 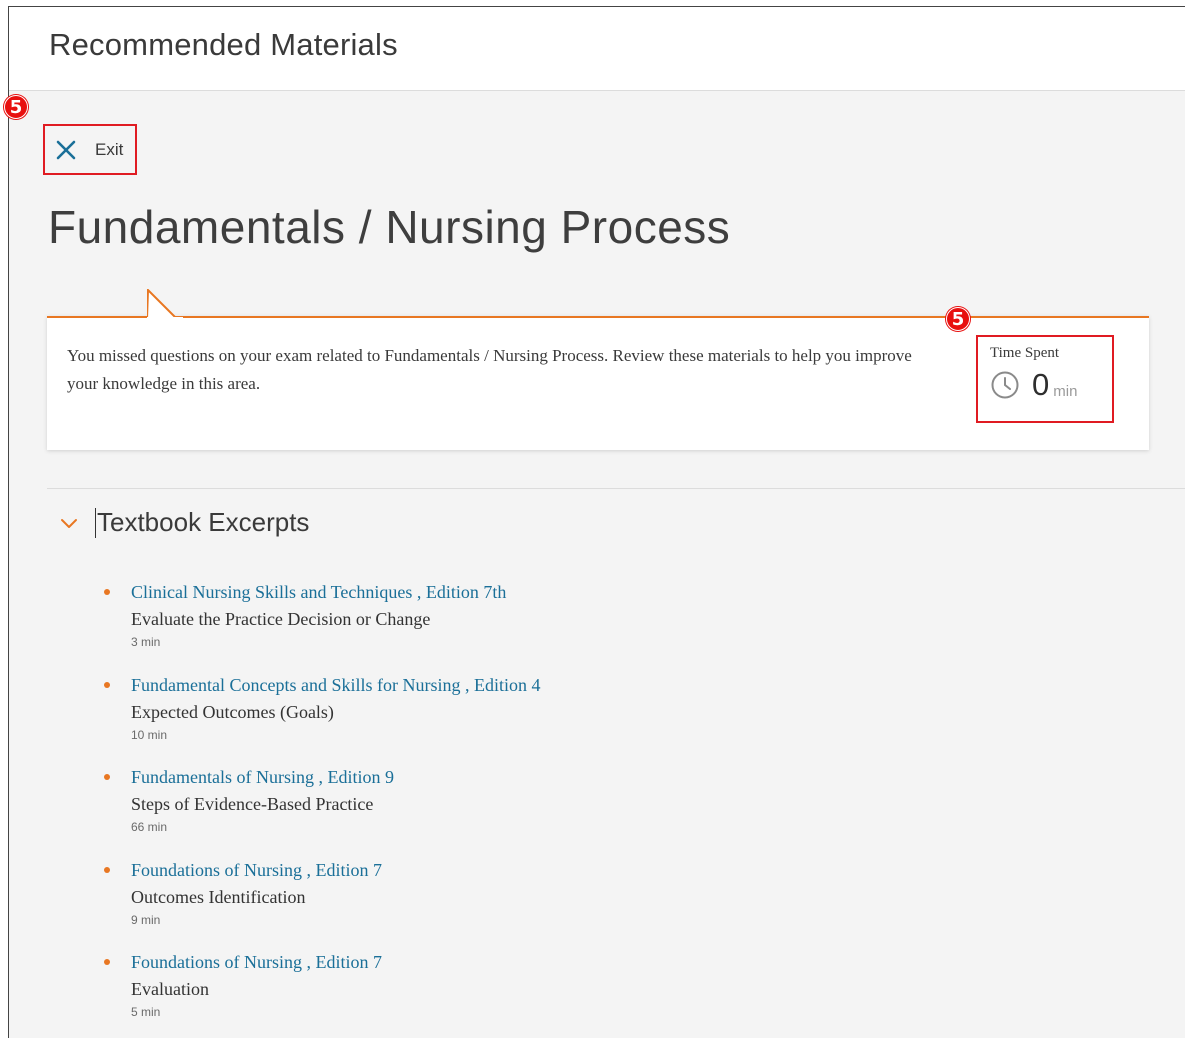 What do you see at coordinates (66, 149) in the screenshot?
I see `close-icon` at bounding box center [66, 149].